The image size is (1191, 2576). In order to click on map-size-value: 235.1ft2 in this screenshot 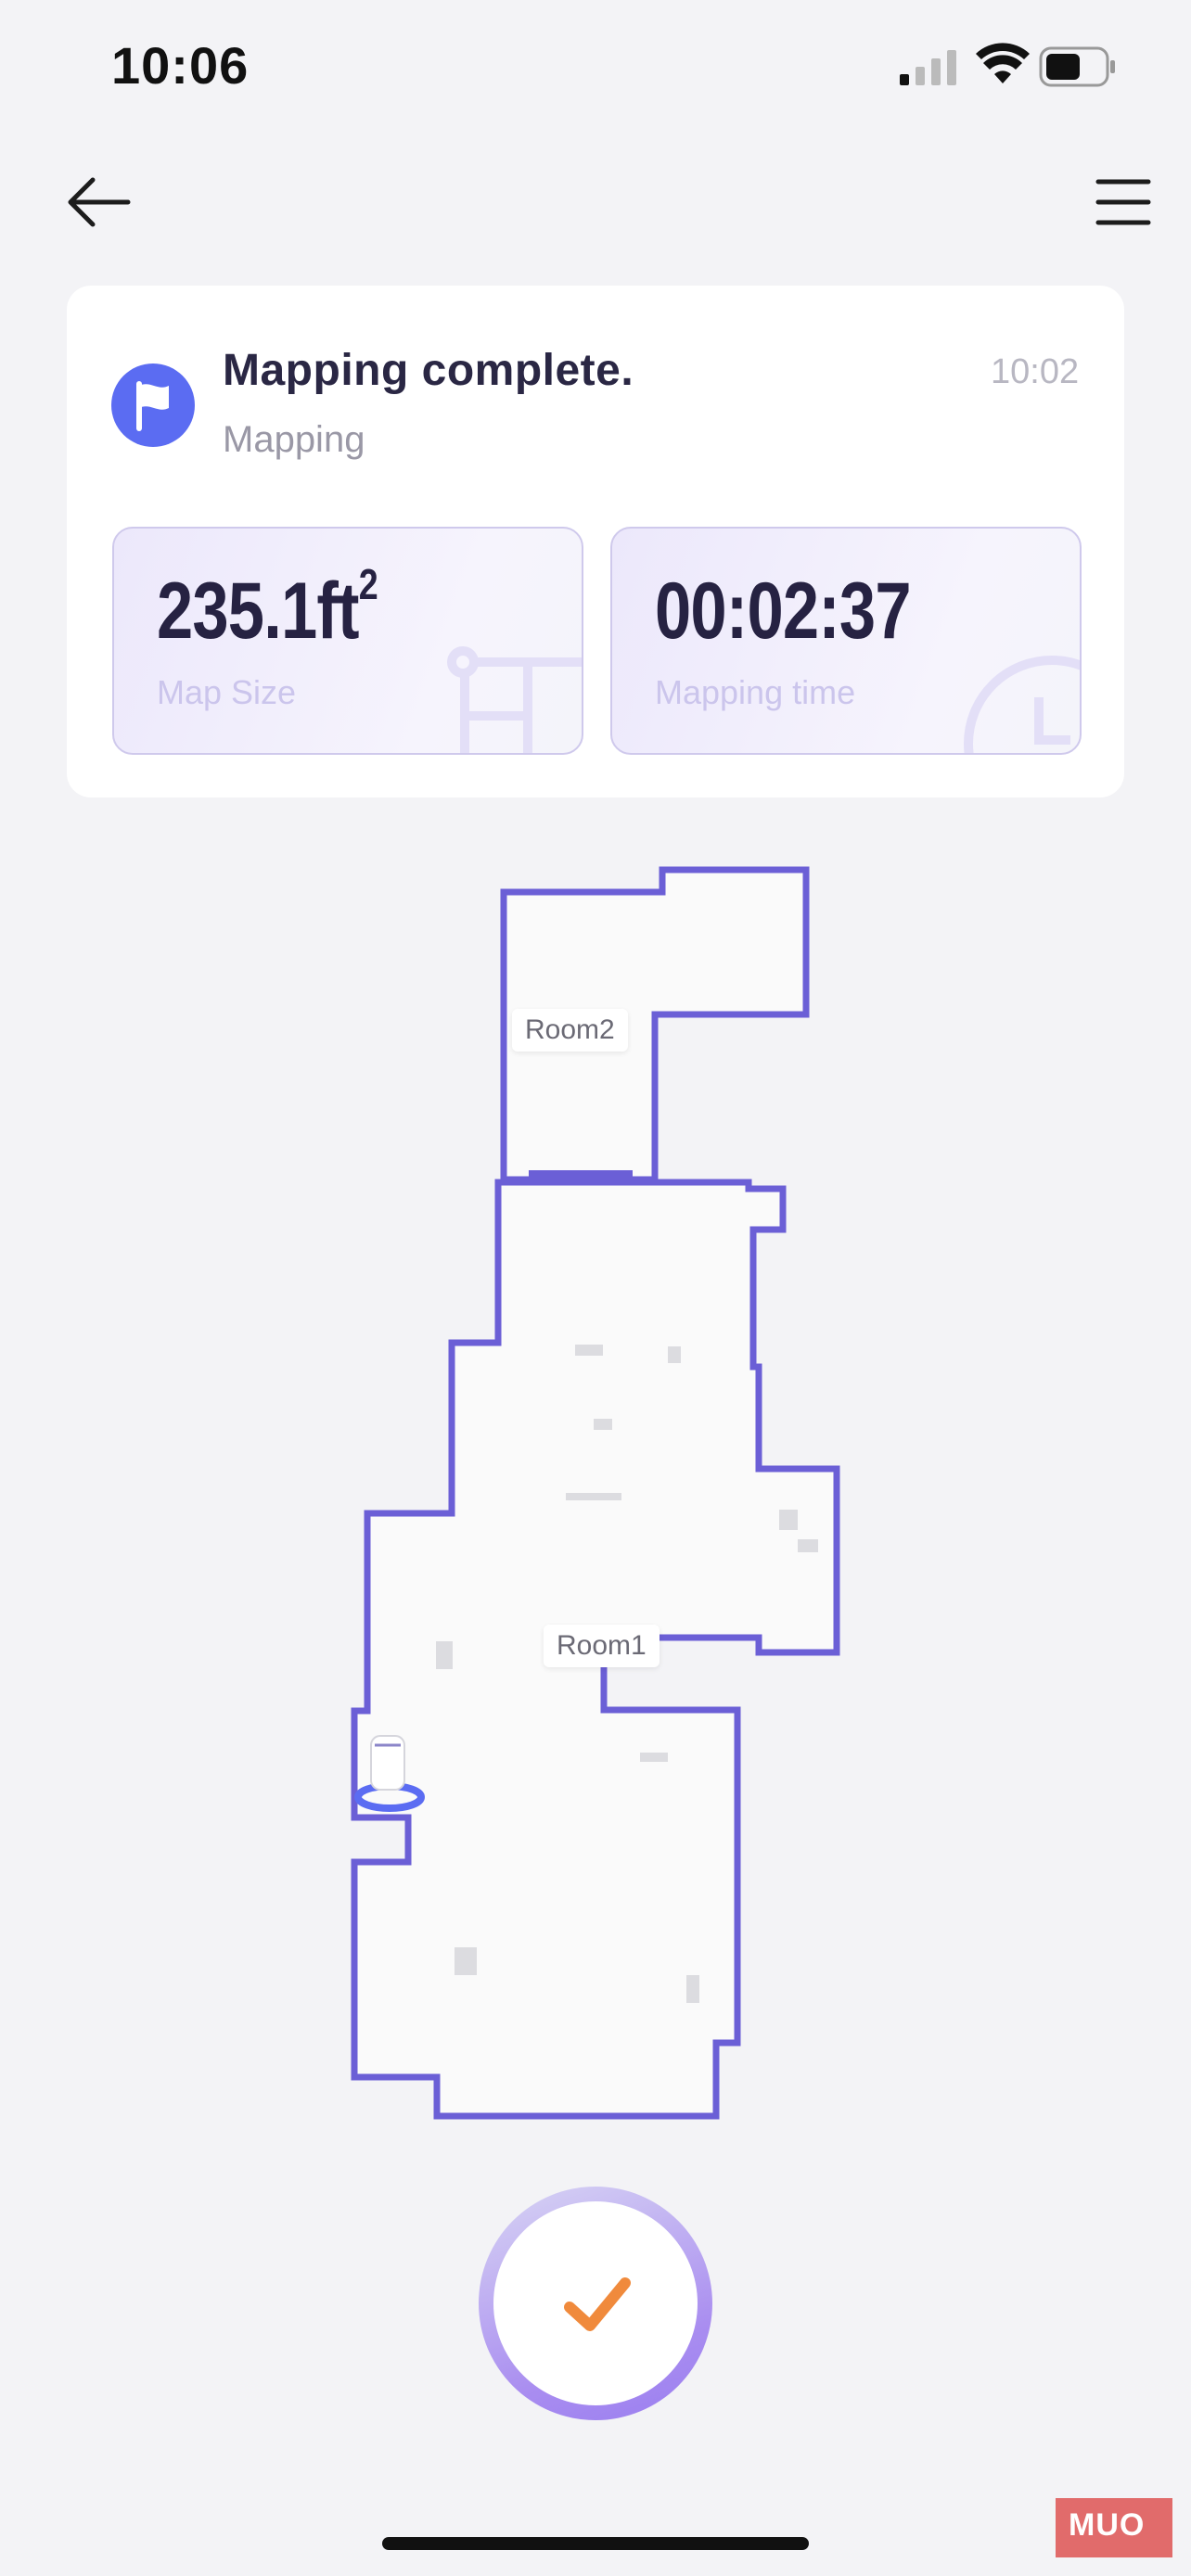, I will do `click(267, 608)`.